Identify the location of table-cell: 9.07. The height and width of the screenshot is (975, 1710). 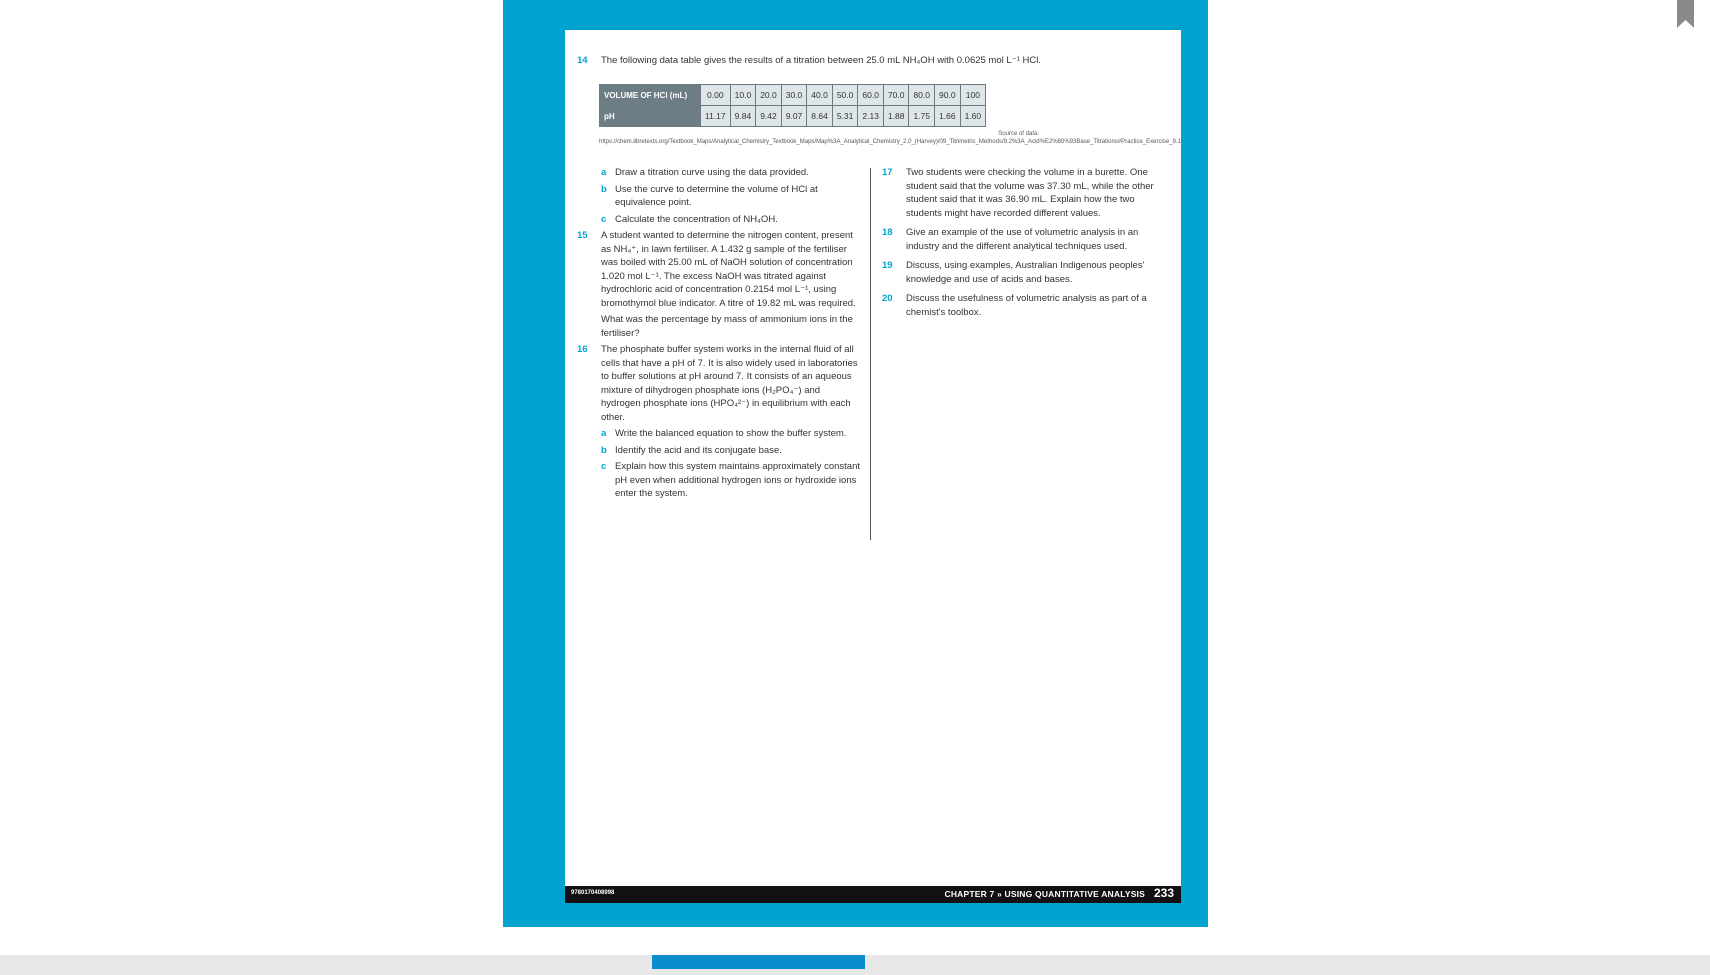
(794, 116).